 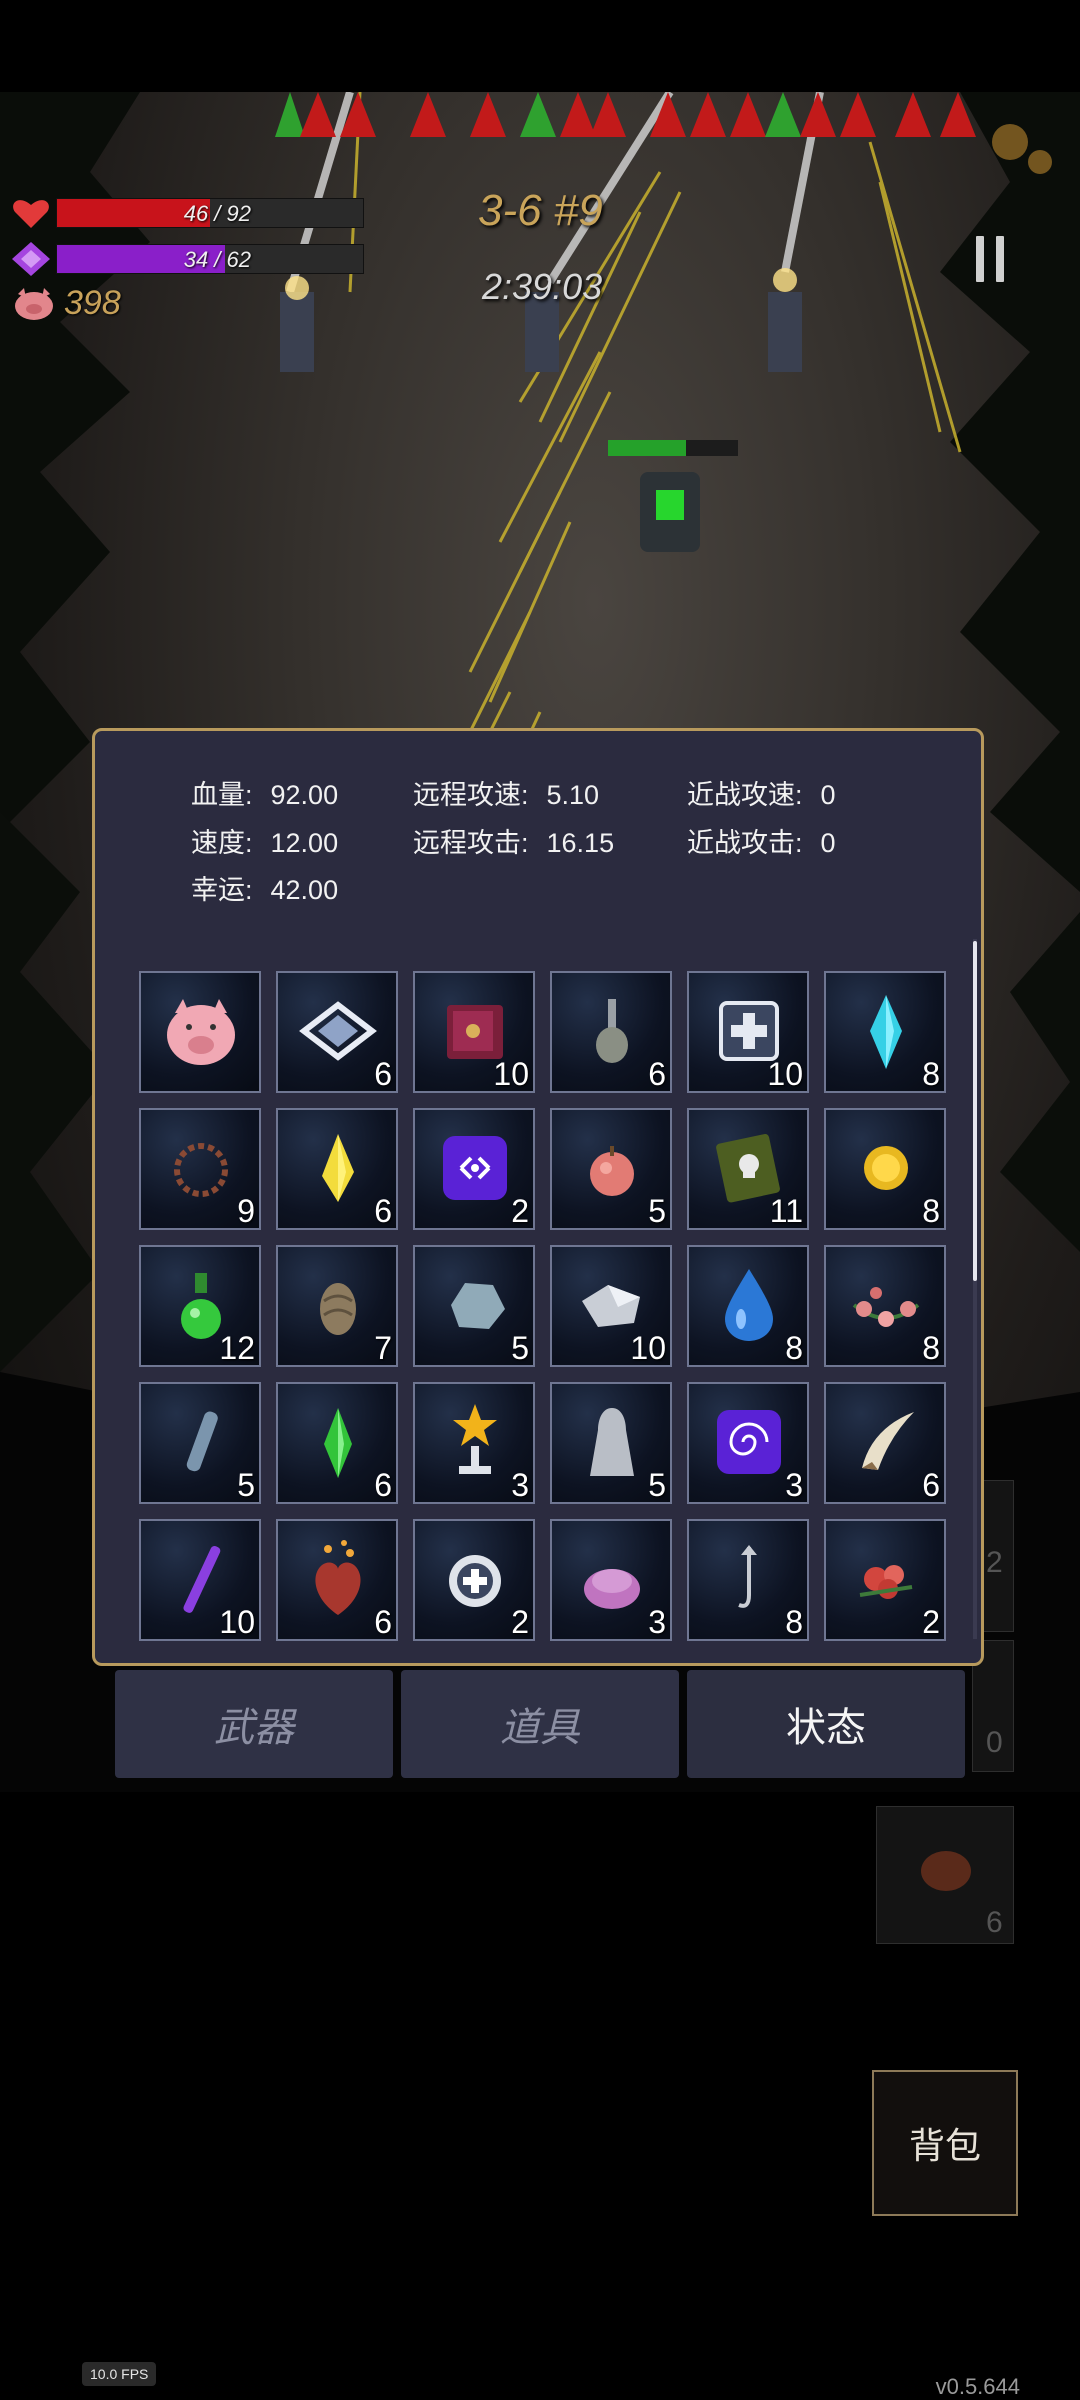 I want to click on item-count: 9, so click(x=246, y=1211).